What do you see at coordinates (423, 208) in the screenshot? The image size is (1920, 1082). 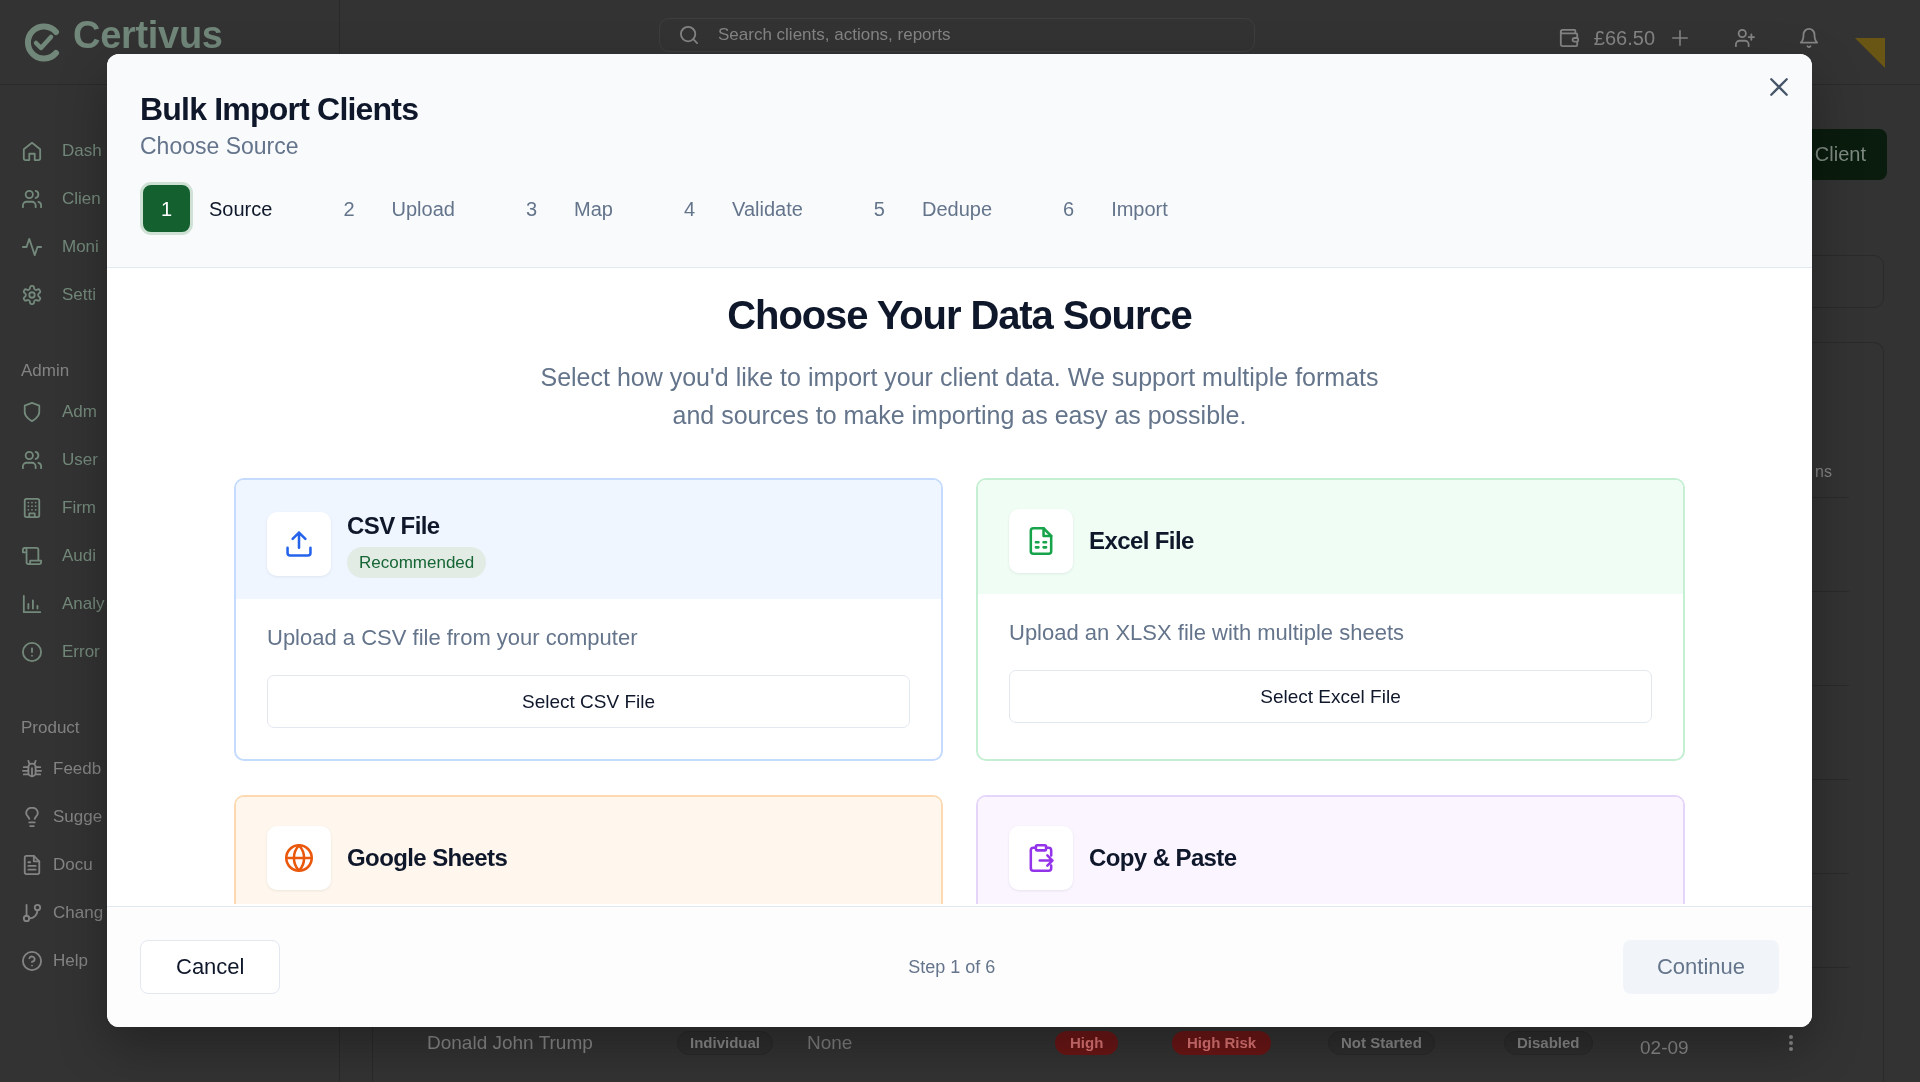 I see `step-label: Upload` at bounding box center [423, 208].